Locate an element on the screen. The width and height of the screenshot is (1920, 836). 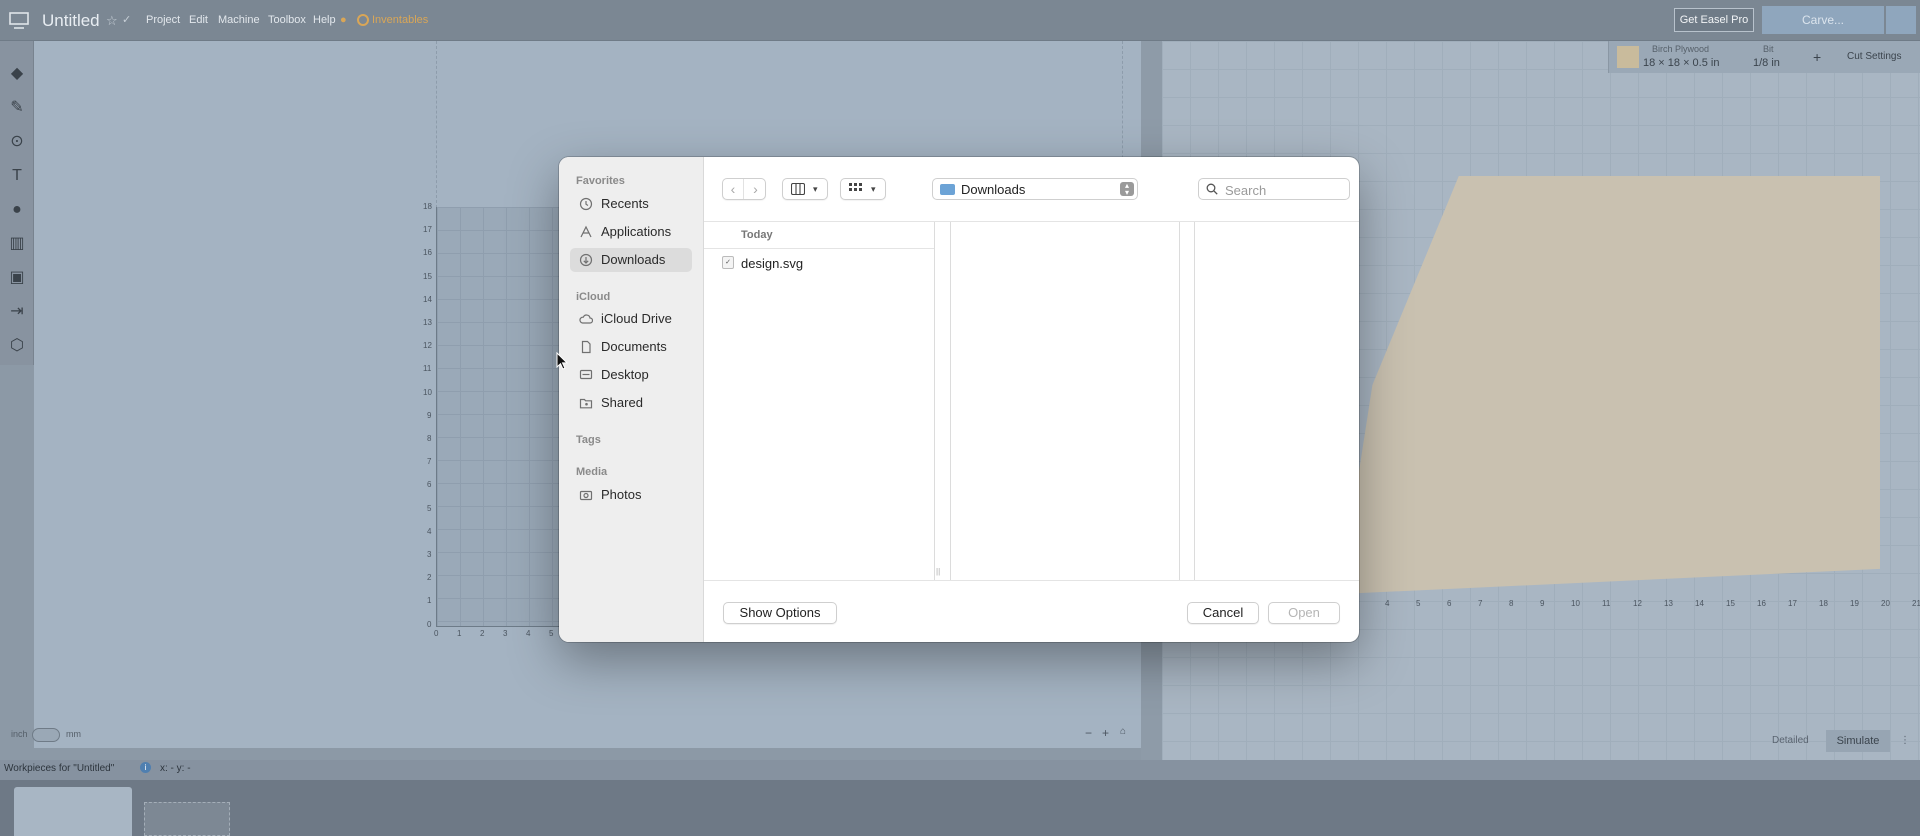
view-mode-selector: ▾ is located at coordinates (805, 189).